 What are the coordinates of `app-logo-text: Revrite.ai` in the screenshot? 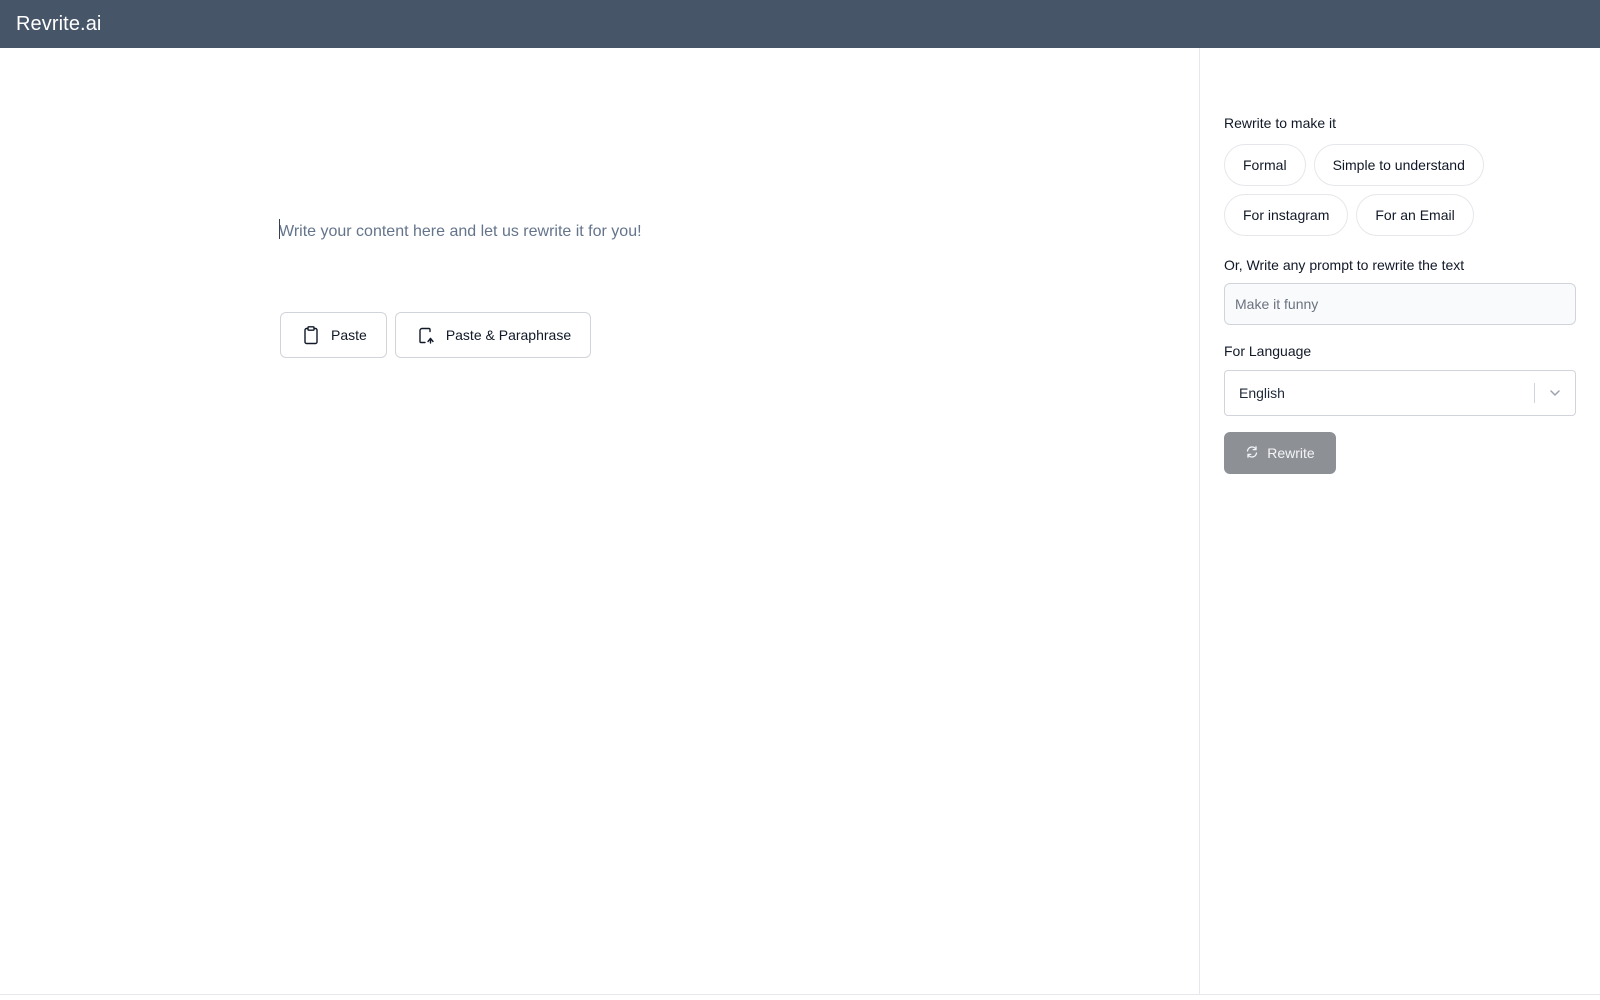 It's located at (58, 24).